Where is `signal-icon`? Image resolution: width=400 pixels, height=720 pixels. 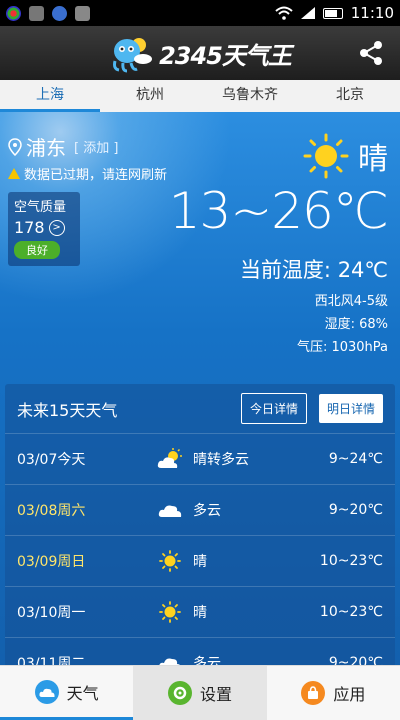
signal-icon is located at coordinates (307, 13).